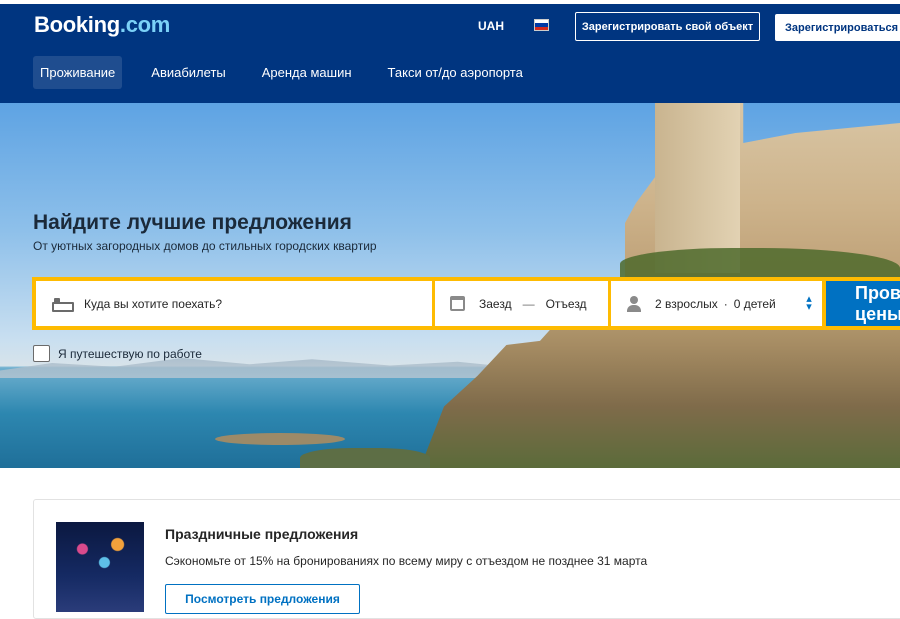  Describe the element at coordinates (491, 26) in the screenshot. I see `currency-selector: UAH` at that location.